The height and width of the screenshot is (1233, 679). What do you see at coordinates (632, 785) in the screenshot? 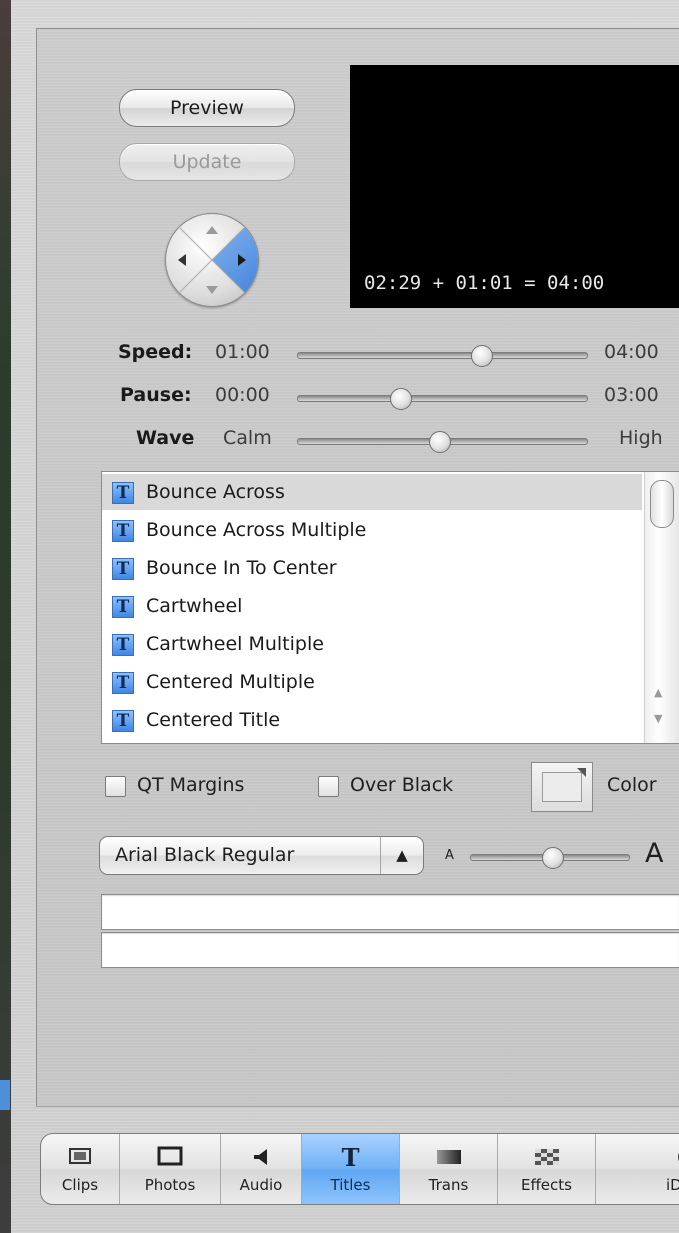
I see `color-label: Color` at bounding box center [632, 785].